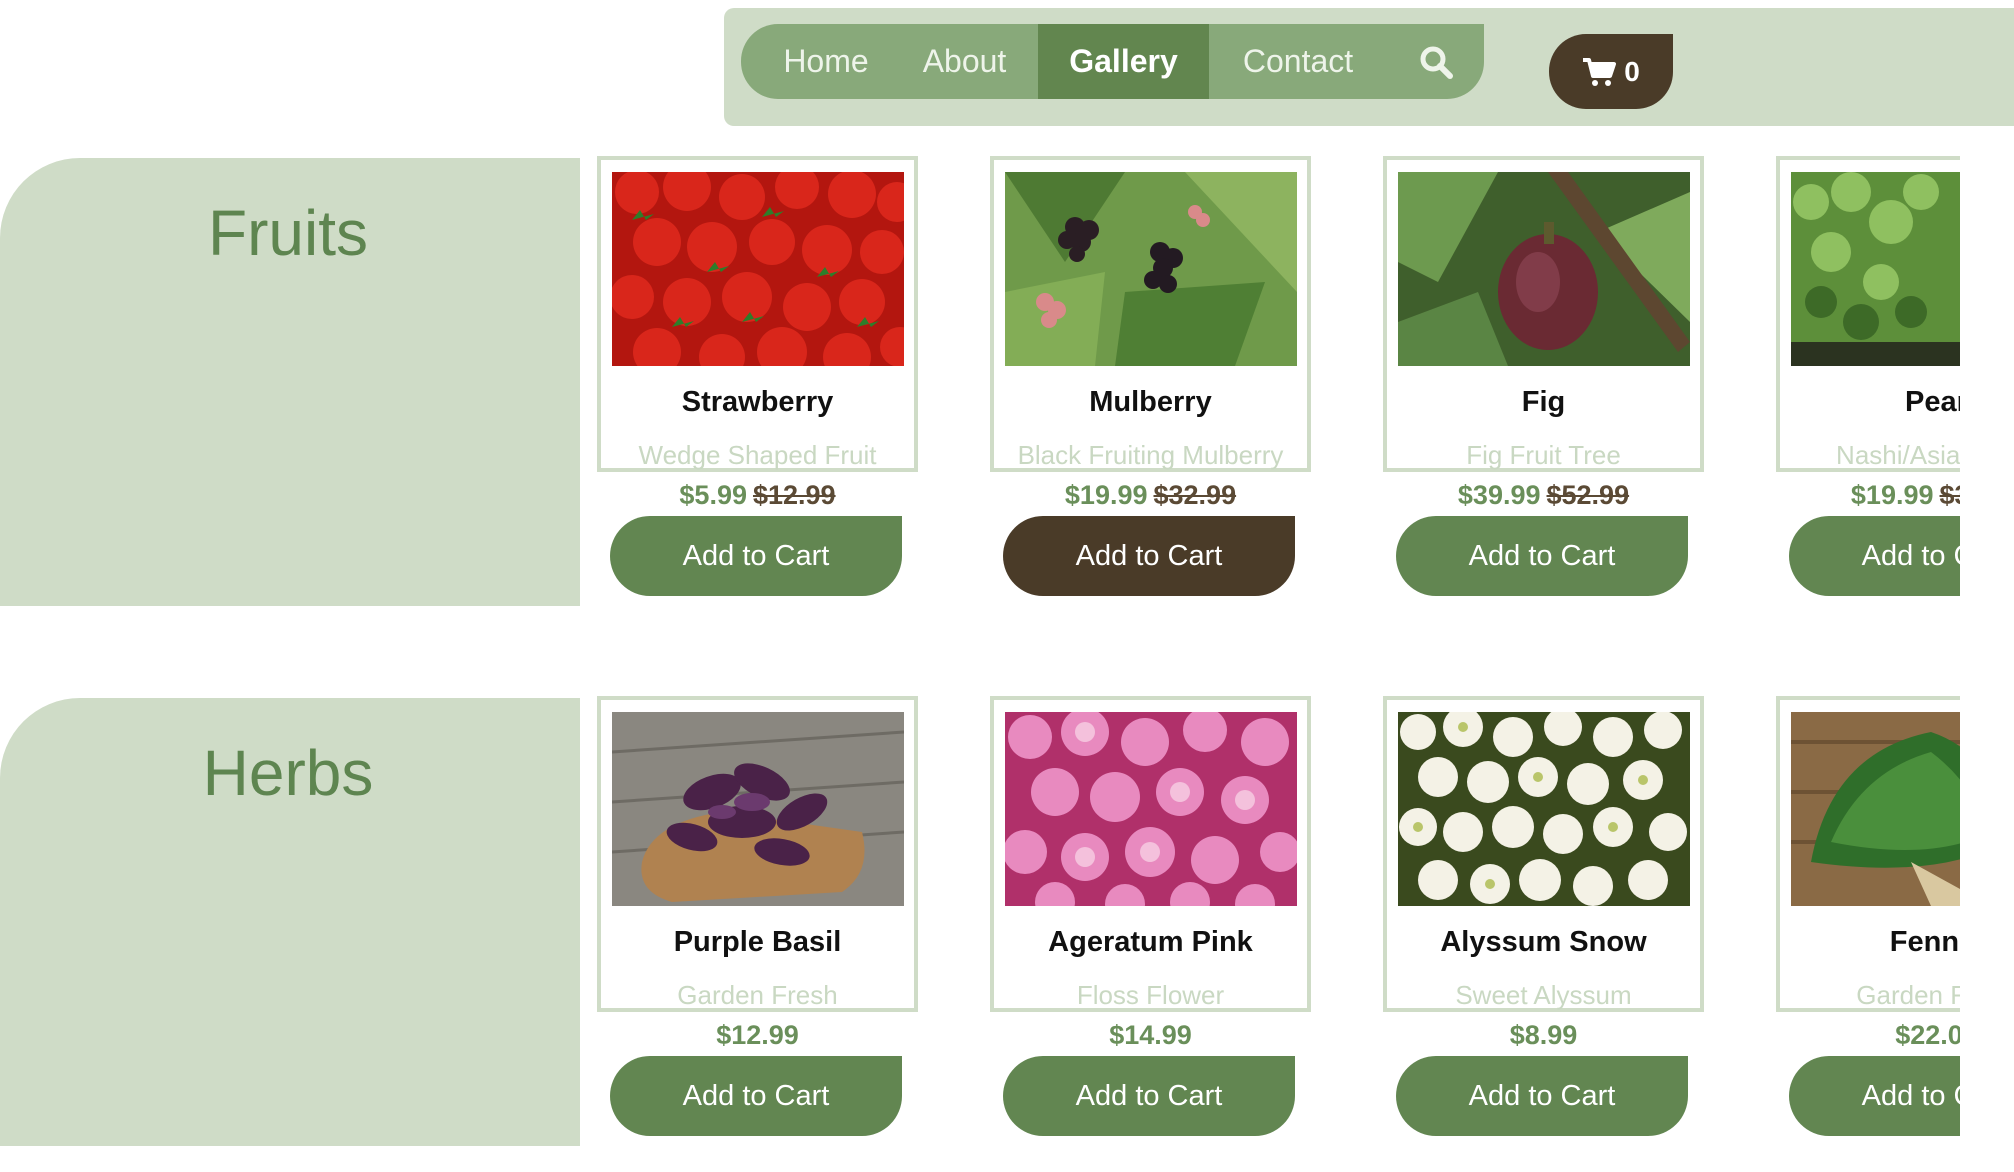 The height and width of the screenshot is (1172, 2014). I want to click on sale-price: $39.99, so click(1499, 495).